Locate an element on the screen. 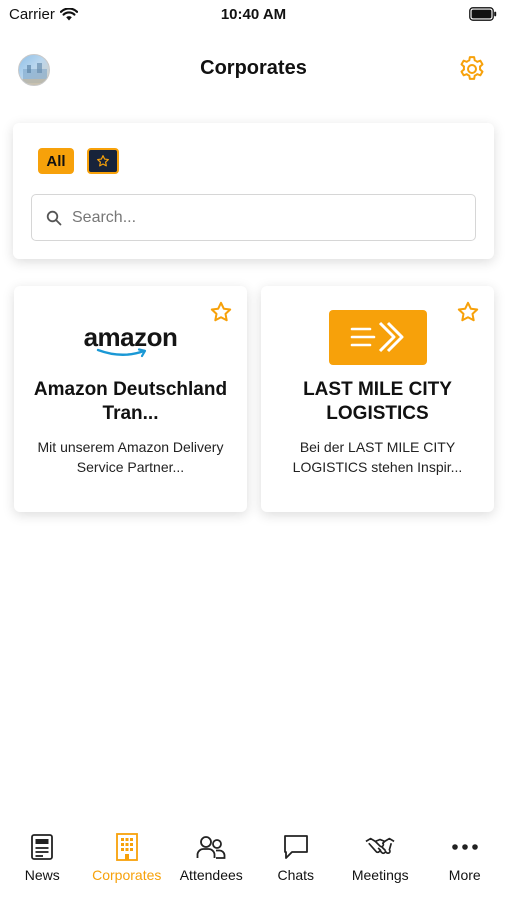 The height and width of the screenshot is (900, 507). search-field is located at coordinates (253, 217).